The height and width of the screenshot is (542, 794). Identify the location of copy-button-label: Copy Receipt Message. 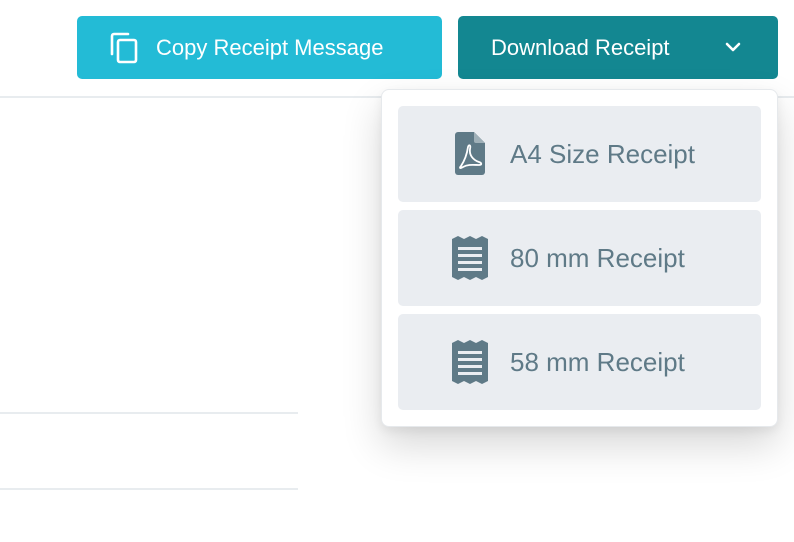
(270, 47).